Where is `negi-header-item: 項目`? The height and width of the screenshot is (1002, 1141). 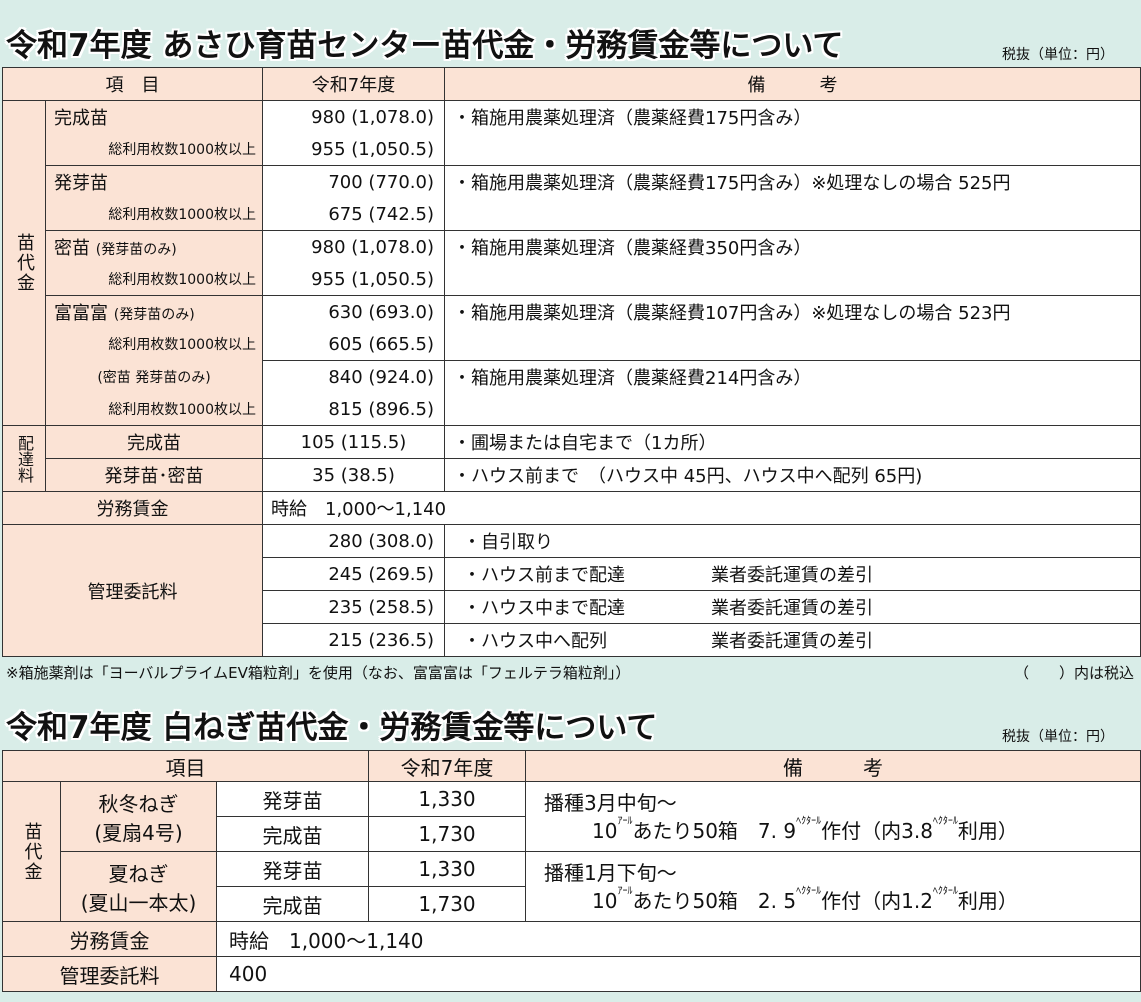
negi-header-item: 項目 is located at coordinates (185, 766).